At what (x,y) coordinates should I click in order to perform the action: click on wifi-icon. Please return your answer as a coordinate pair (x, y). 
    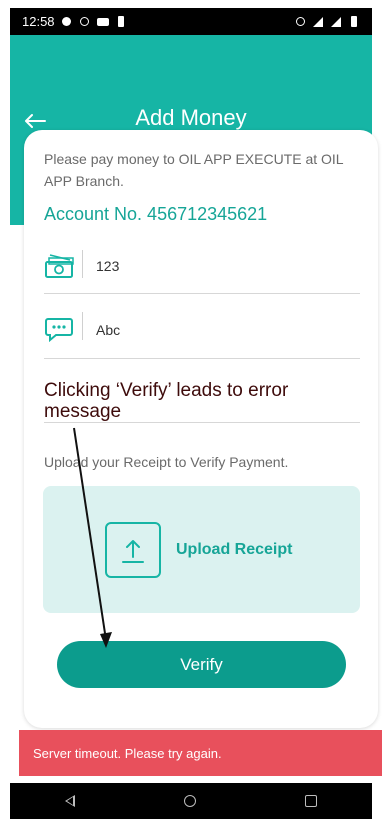
    Looking at the image, I should click on (318, 22).